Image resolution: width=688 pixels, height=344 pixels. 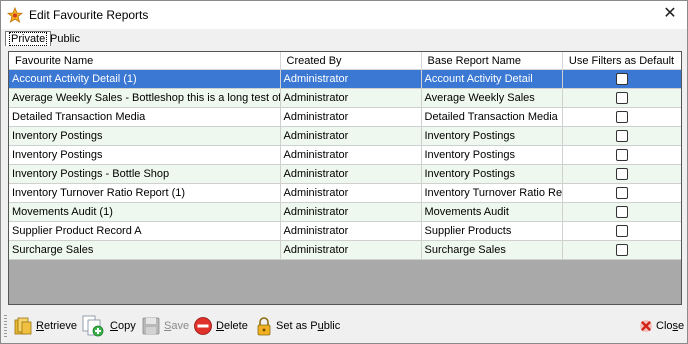 What do you see at coordinates (145, 61) in the screenshot?
I see `column-header-favourite-name: Favourite Name` at bounding box center [145, 61].